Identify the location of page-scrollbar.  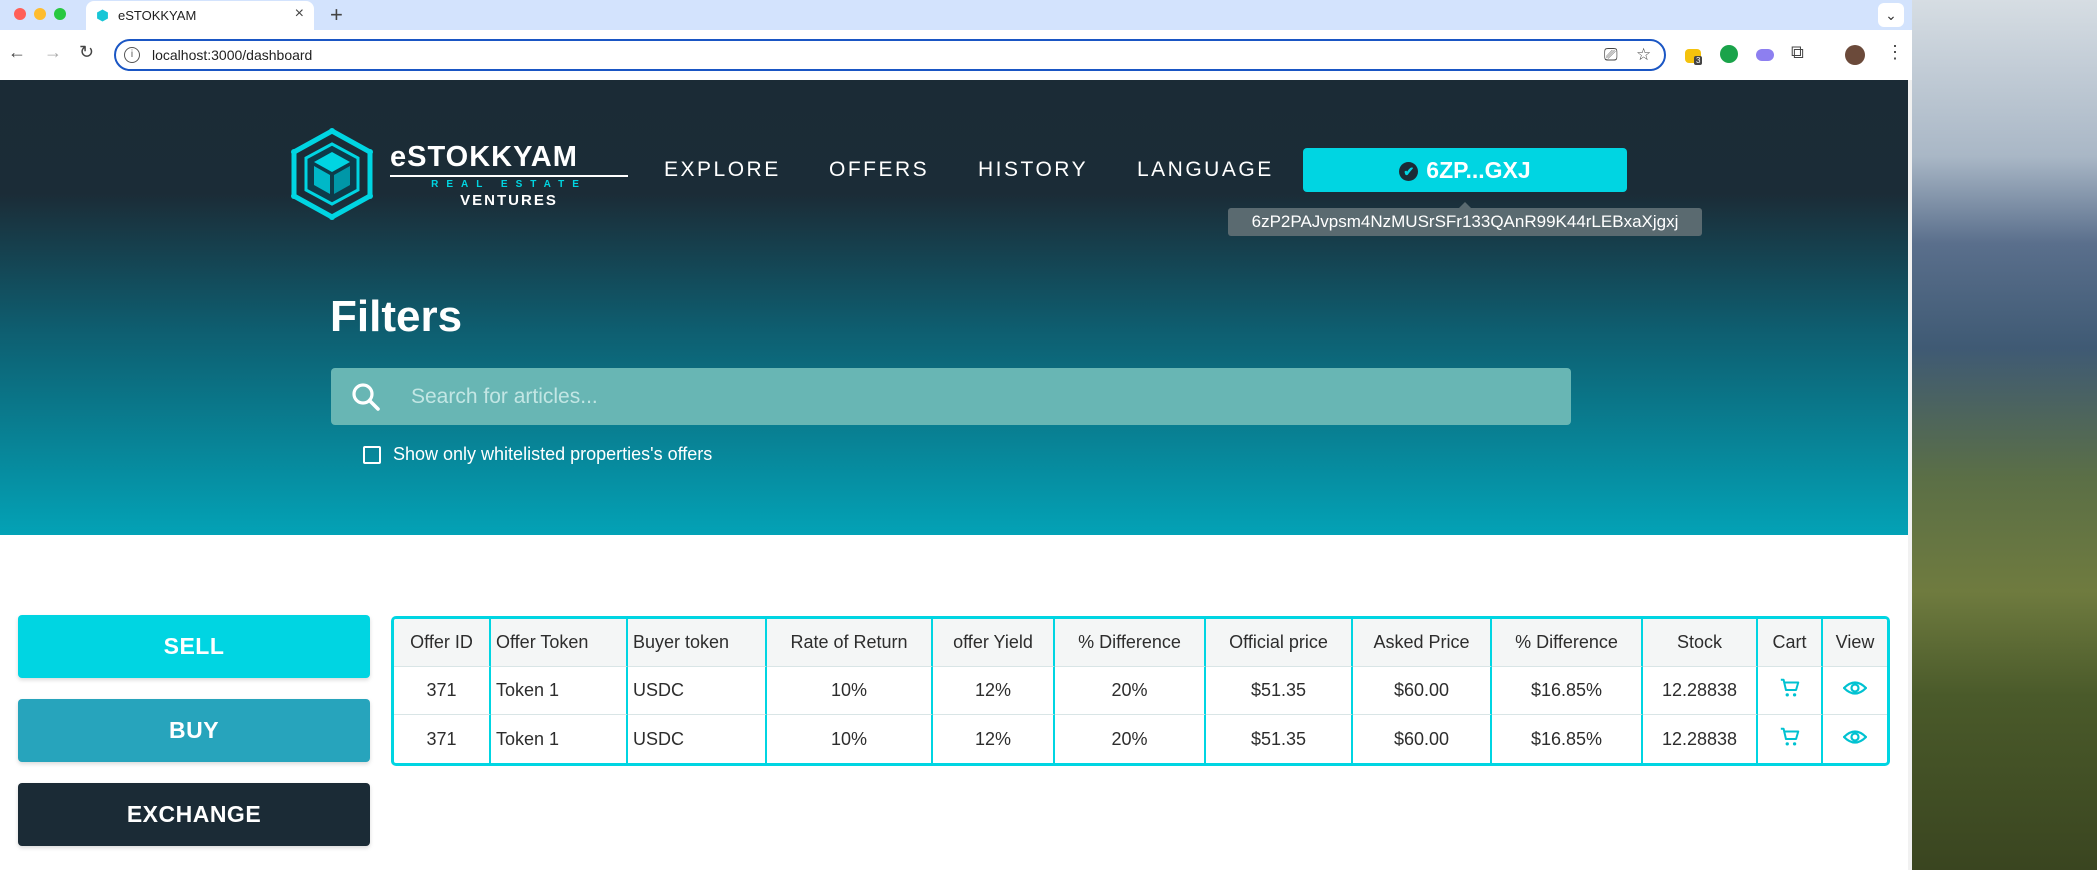
(1910, 475).